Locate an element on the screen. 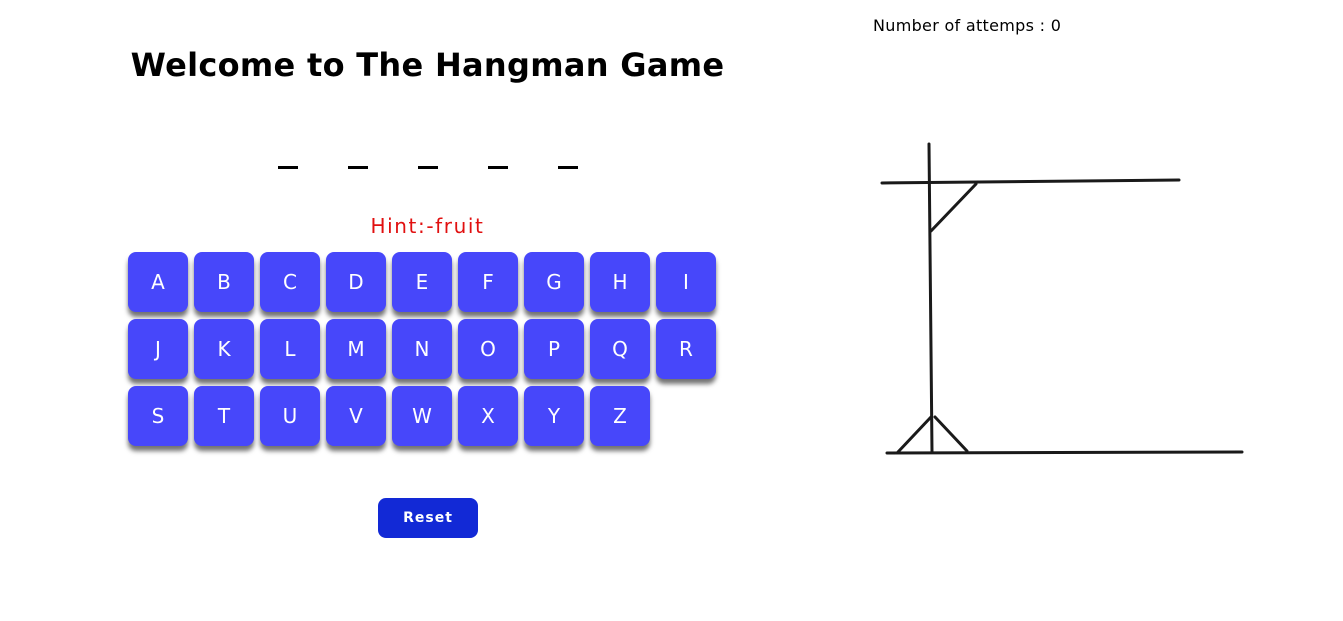 This screenshot has width=1343, height=621. key-o: O is located at coordinates (488, 349).